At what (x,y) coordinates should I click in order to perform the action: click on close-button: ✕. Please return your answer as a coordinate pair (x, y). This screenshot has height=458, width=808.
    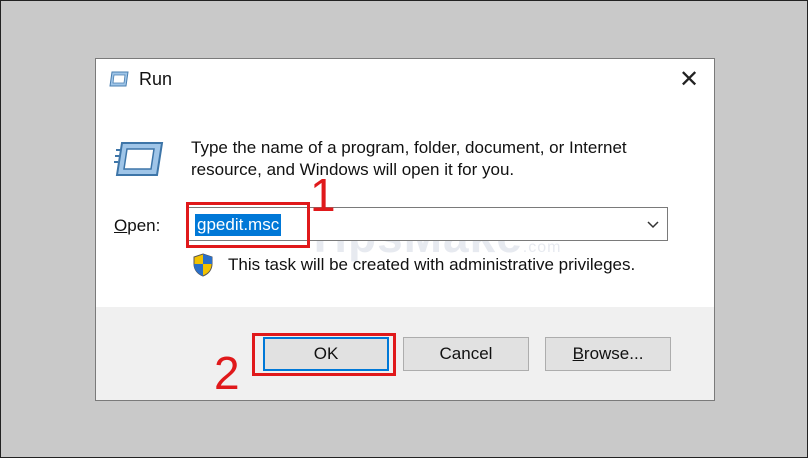
    Looking at the image, I should click on (689, 80).